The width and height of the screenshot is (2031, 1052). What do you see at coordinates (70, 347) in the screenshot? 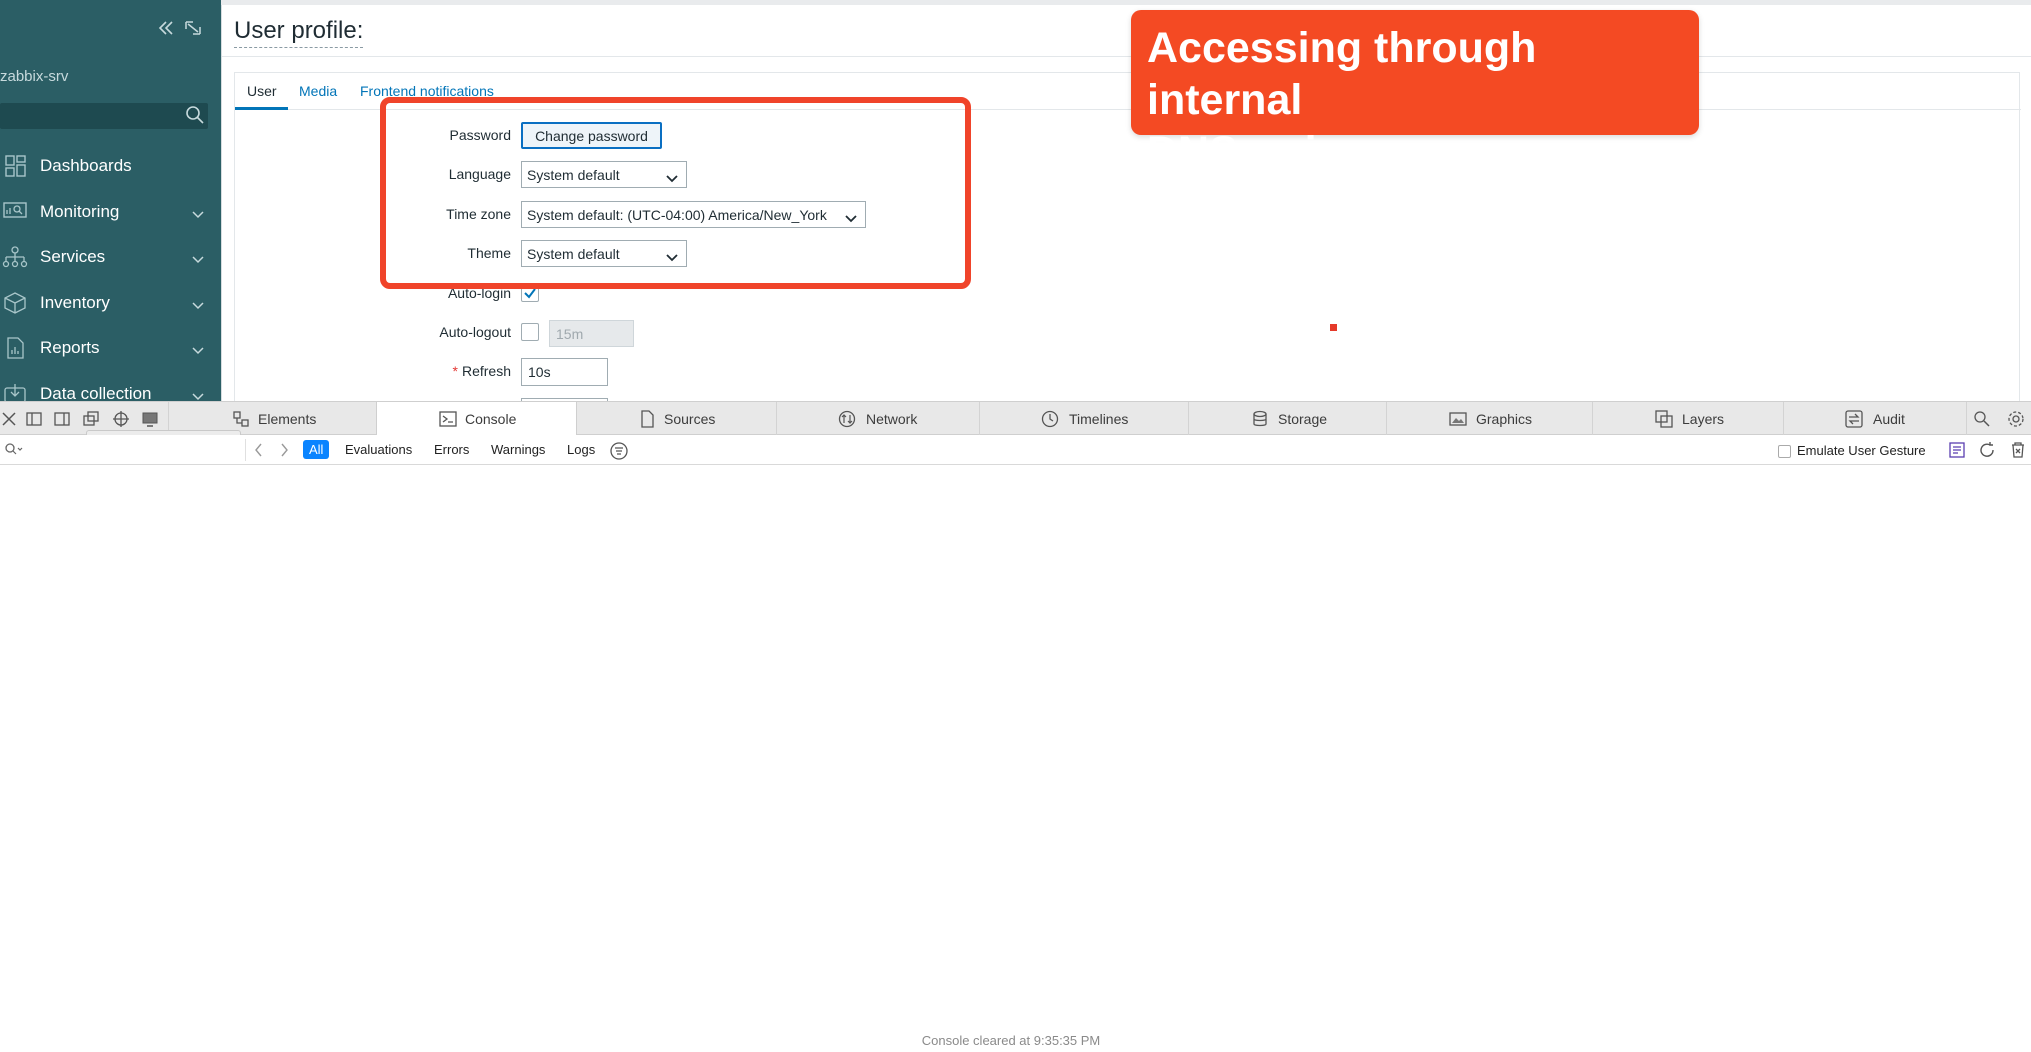
I see `sidebar-item-label: Reports` at bounding box center [70, 347].